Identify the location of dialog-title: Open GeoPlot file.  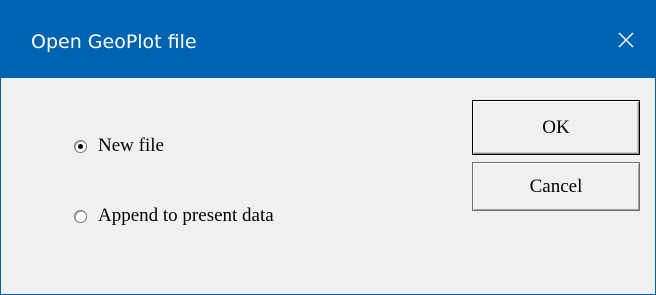
(114, 42).